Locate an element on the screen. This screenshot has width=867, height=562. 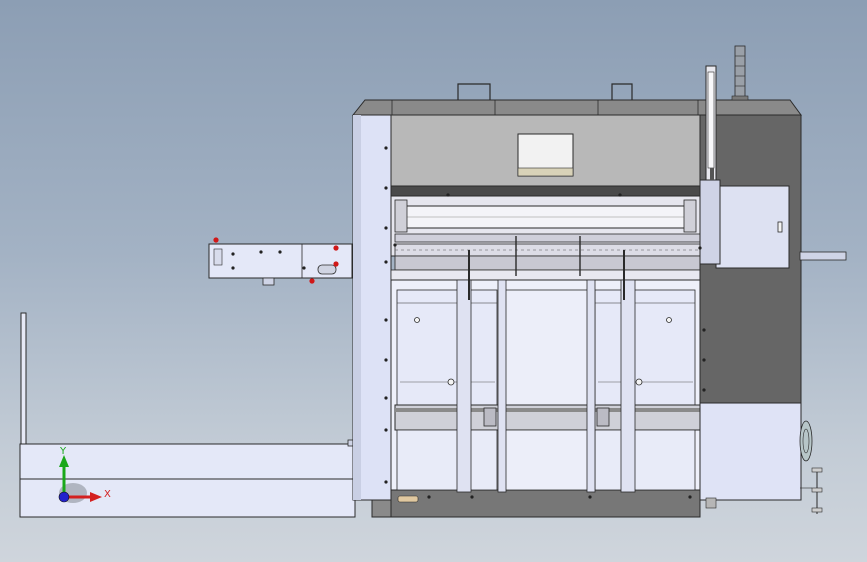
feeder-latch is located at coordinates (327, 269).